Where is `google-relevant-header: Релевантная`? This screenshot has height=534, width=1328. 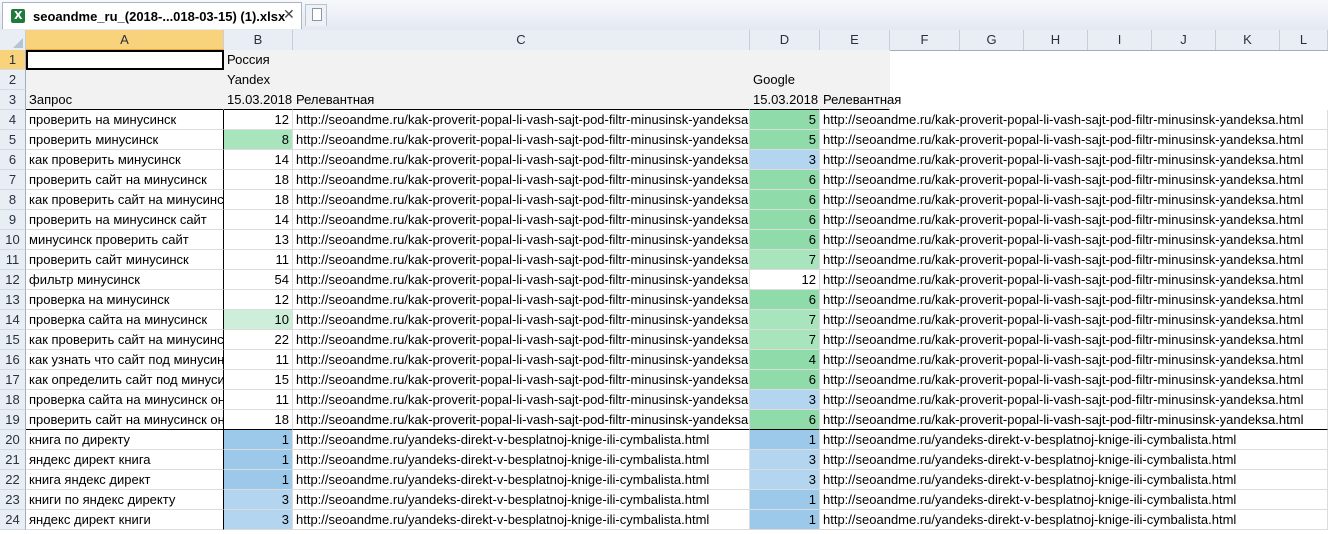 google-relevant-header: Релевантная is located at coordinates (860, 100).